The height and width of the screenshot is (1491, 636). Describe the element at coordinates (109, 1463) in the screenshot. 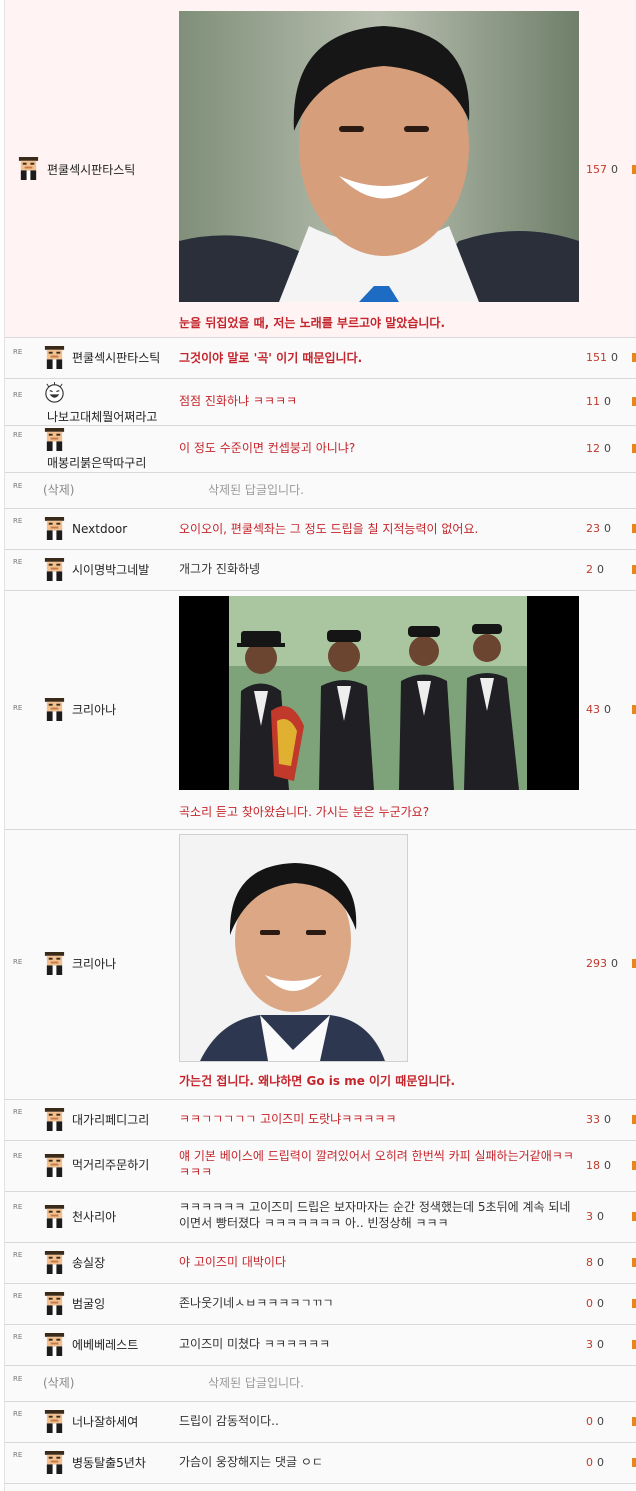

I see `comment-nickname: 병동탈출5년차` at that location.